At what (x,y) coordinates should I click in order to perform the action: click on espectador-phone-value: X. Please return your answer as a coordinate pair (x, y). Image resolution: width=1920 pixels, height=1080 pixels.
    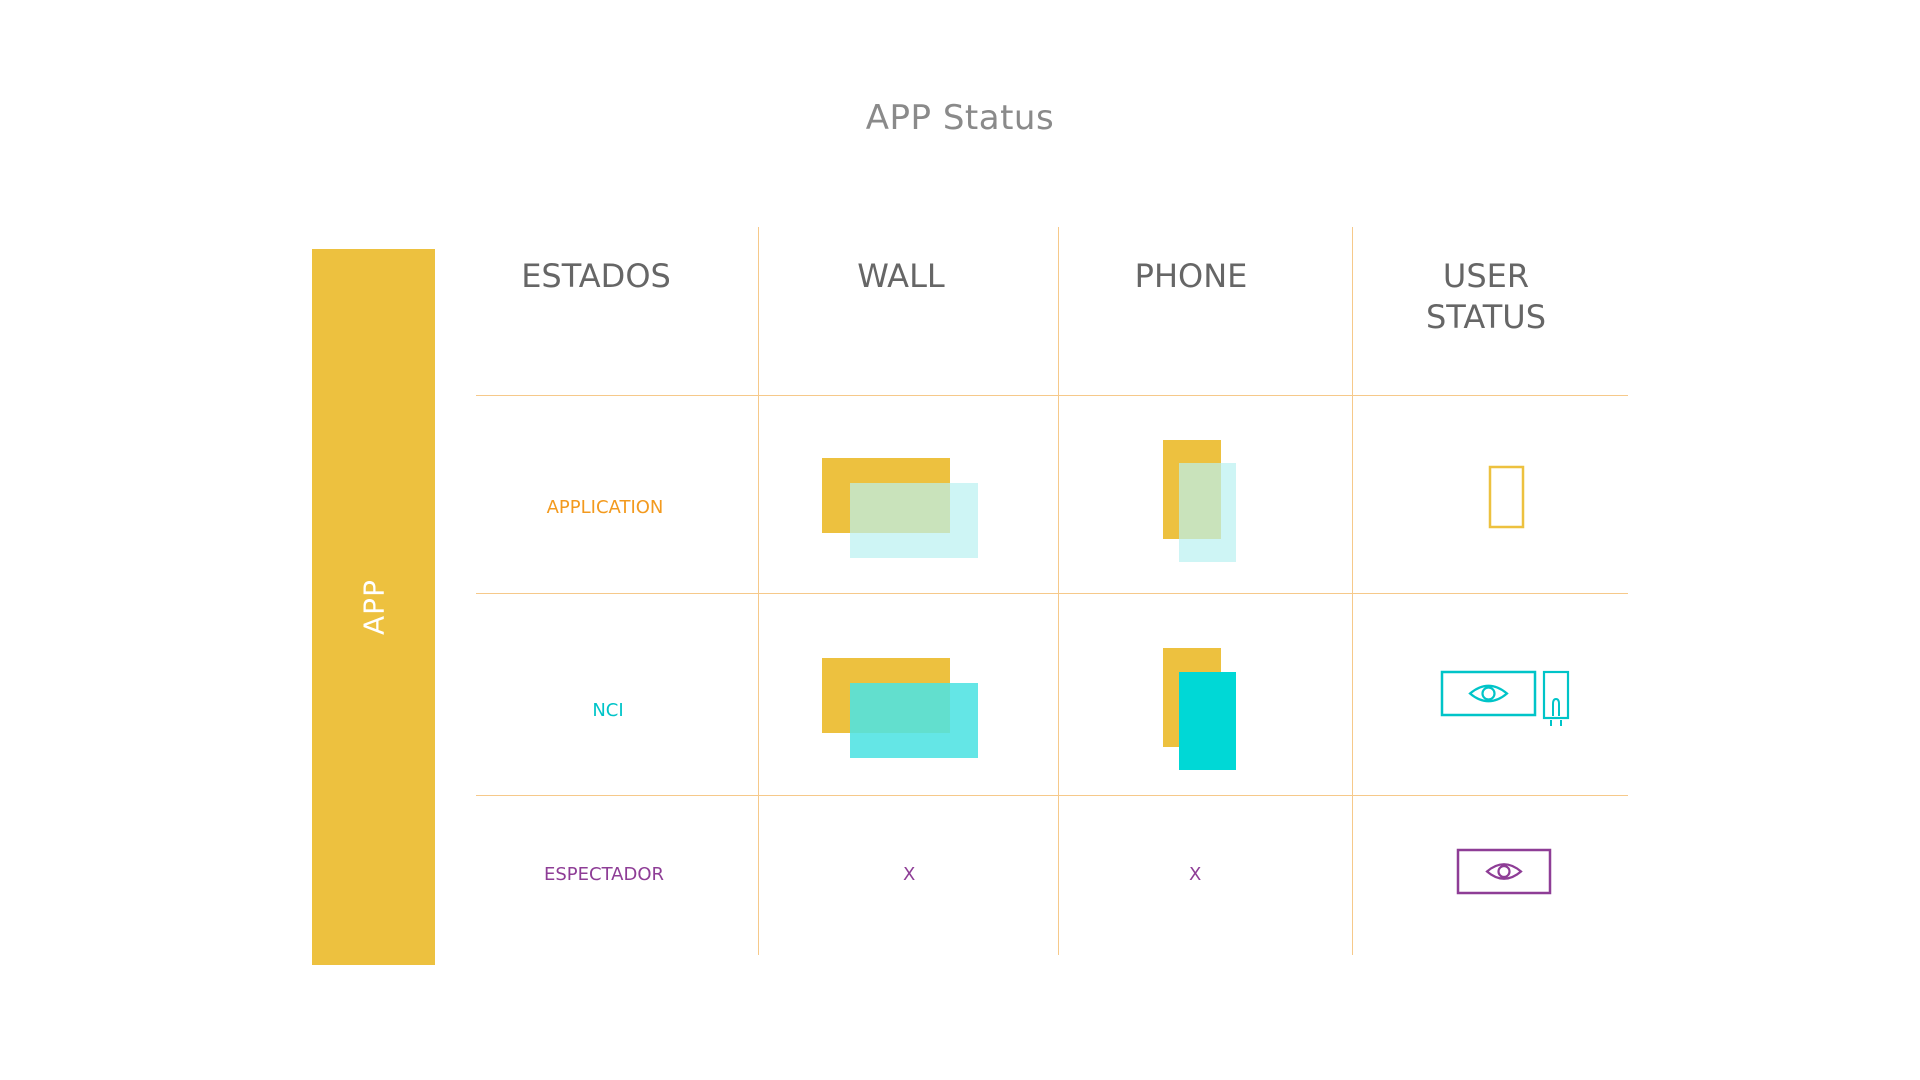
    Looking at the image, I should click on (1195, 874).